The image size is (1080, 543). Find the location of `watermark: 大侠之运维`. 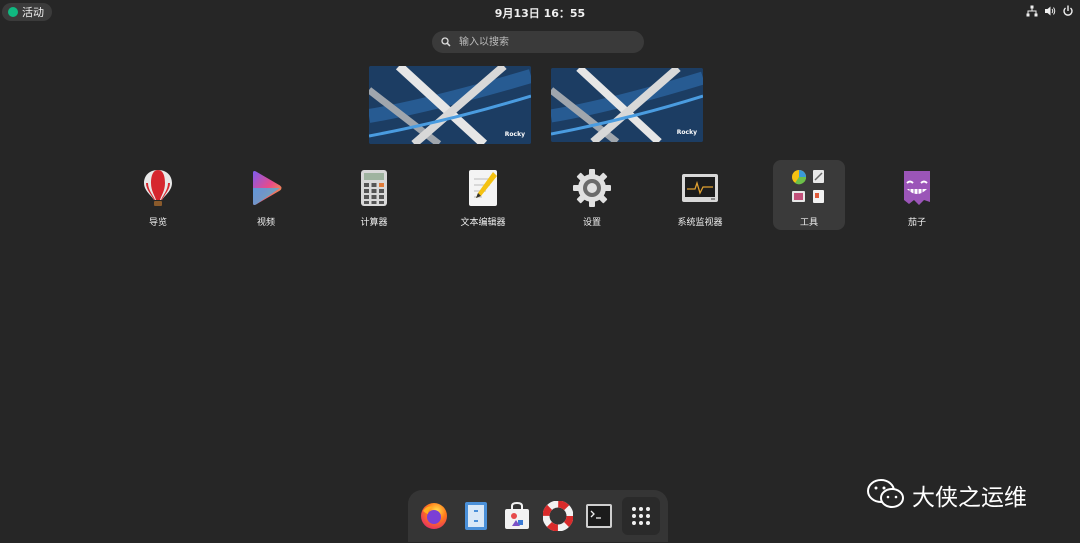

watermark: 大侠之运维 is located at coordinates (946, 495).